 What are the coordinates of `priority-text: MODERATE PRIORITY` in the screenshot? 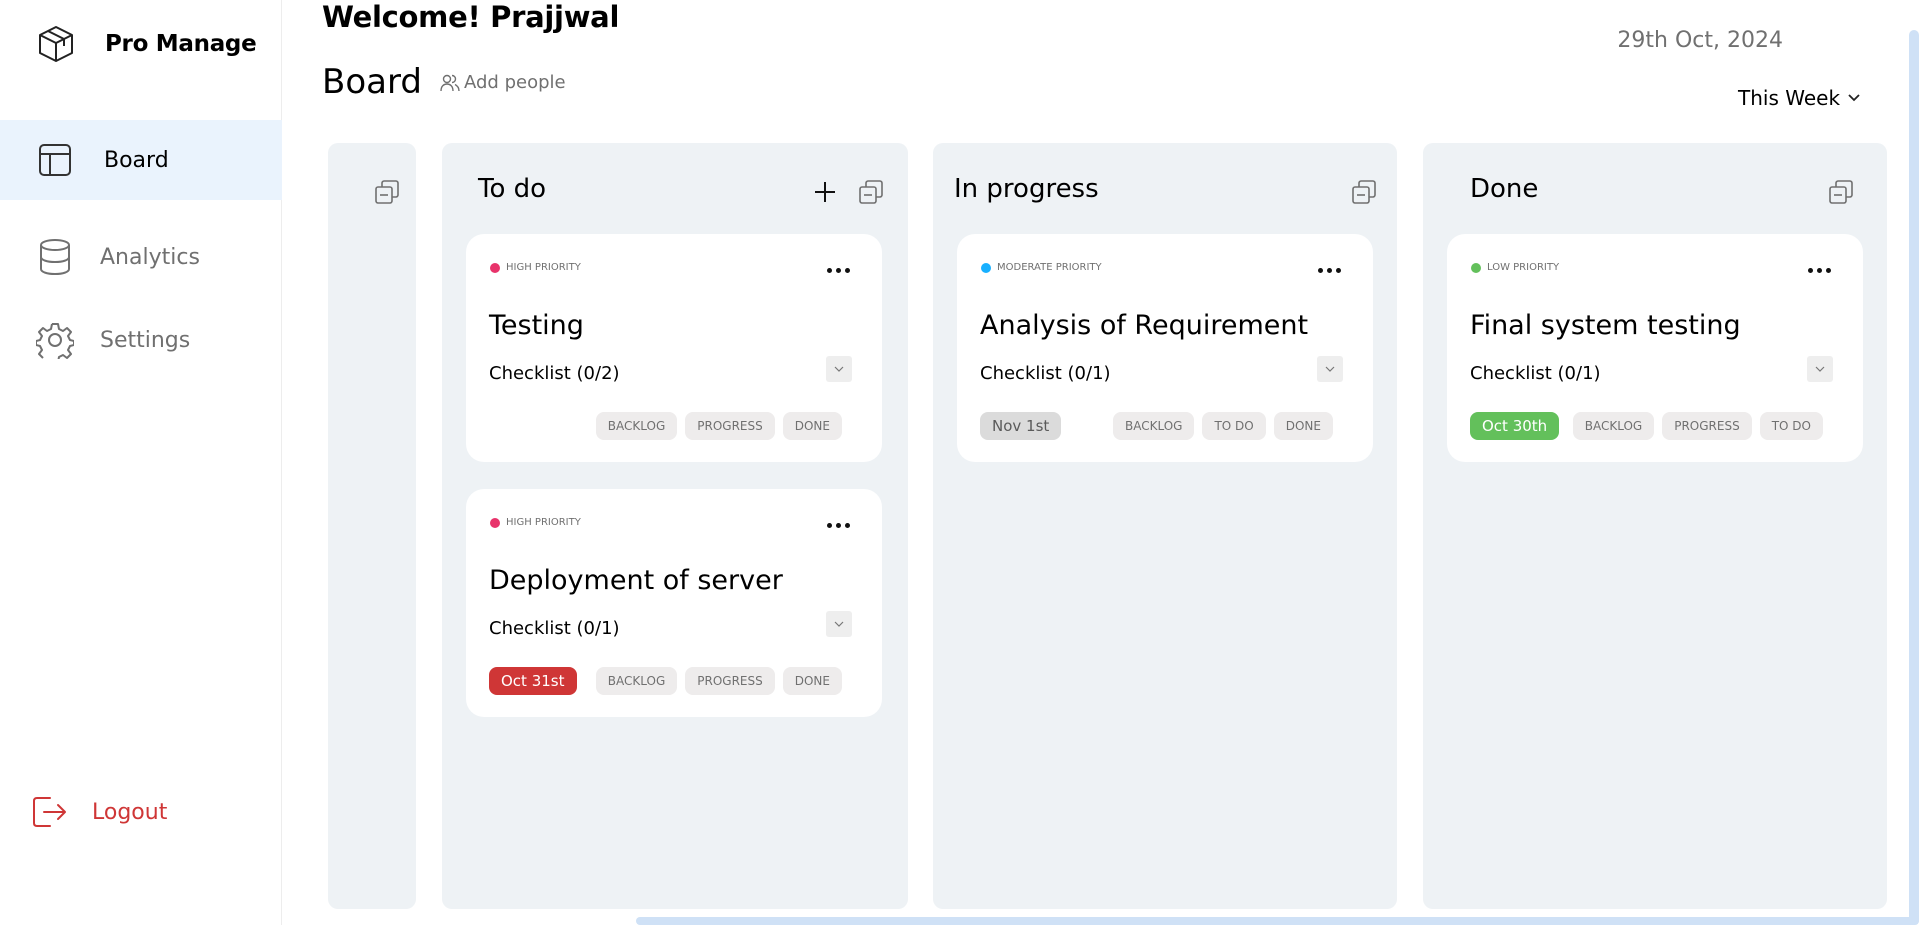 It's located at (1049, 267).